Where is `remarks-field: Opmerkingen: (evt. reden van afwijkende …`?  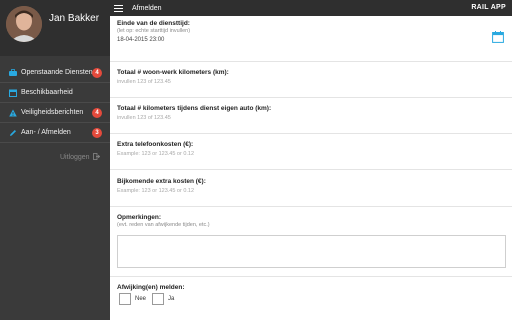 remarks-field: Opmerkingen: (evt. reden van afwijkende … is located at coordinates (311, 221).